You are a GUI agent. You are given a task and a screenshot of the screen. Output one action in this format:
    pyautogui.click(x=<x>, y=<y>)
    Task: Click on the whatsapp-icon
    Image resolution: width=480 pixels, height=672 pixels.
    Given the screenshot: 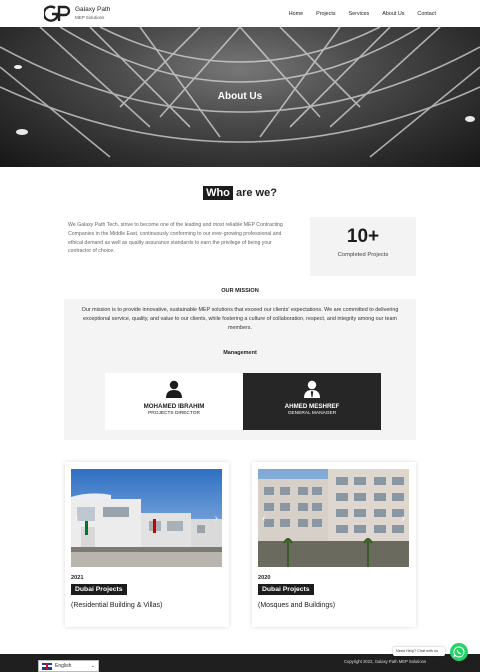 What is the action you would take?
    pyautogui.click(x=459, y=652)
    